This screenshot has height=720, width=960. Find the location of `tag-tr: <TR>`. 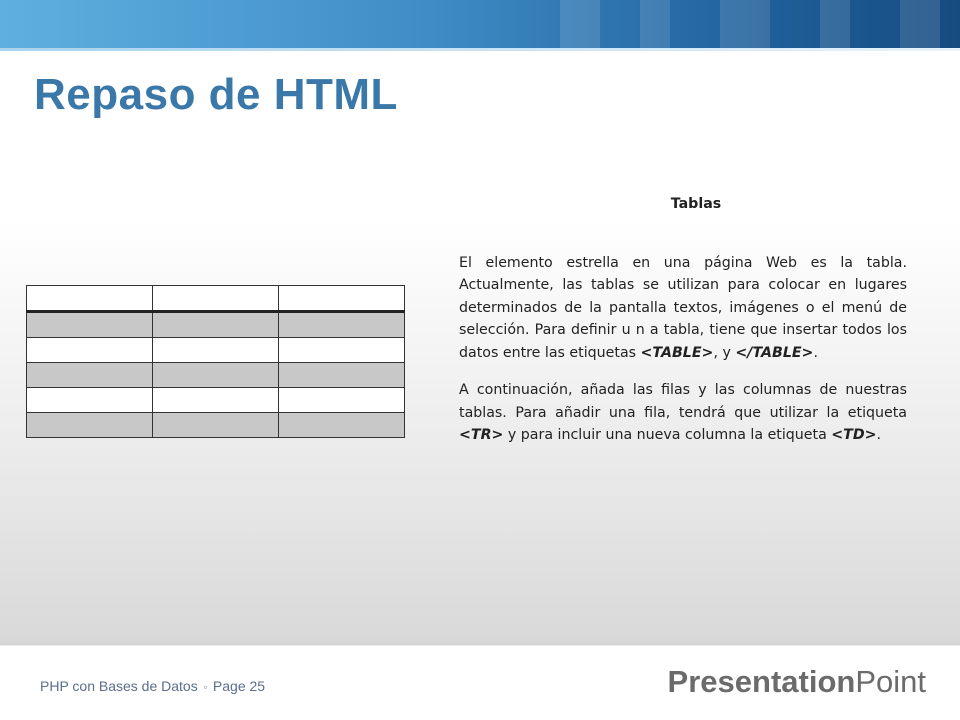

tag-tr: <TR> is located at coordinates (481, 435).